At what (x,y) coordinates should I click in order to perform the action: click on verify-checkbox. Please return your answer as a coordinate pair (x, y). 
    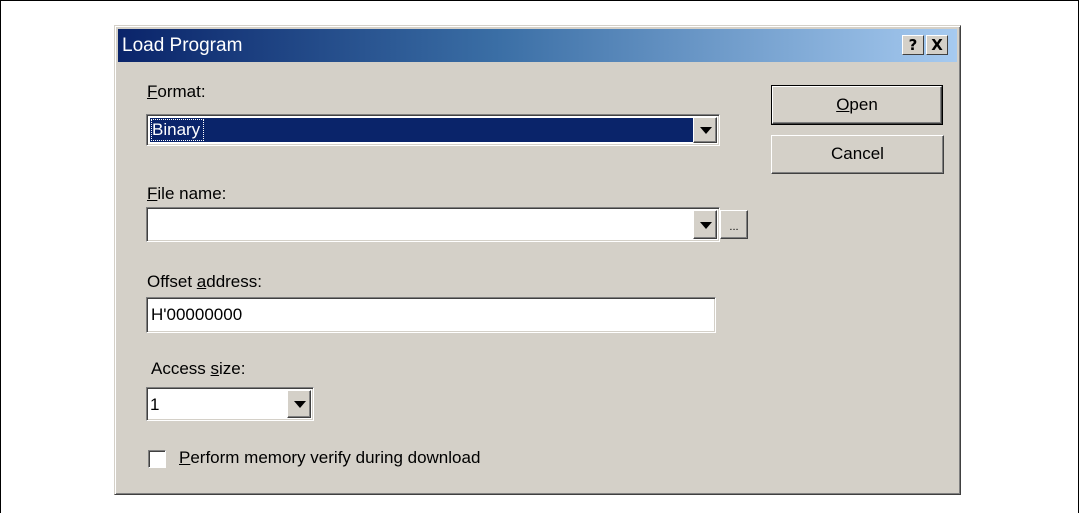
    Looking at the image, I should click on (157, 459).